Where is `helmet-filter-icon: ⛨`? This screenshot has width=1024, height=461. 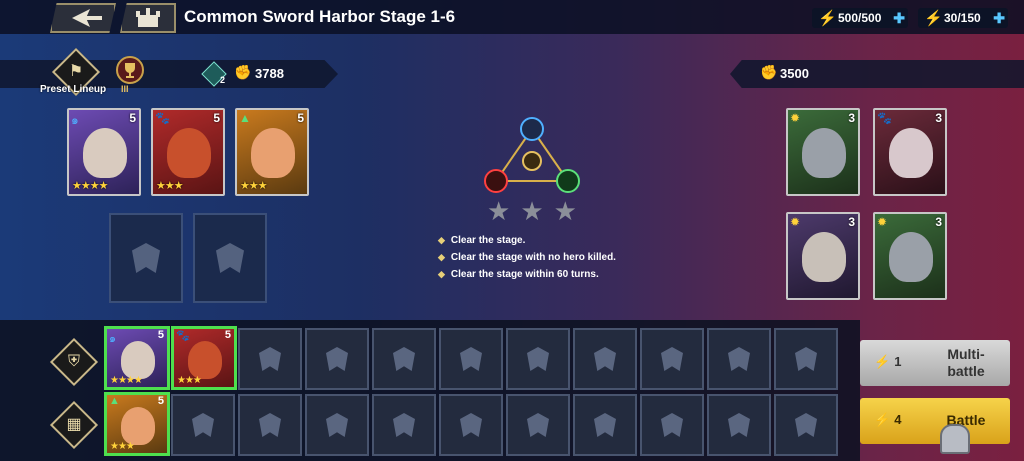 helmet-filter-icon: ⛨ is located at coordinates (73, 361).